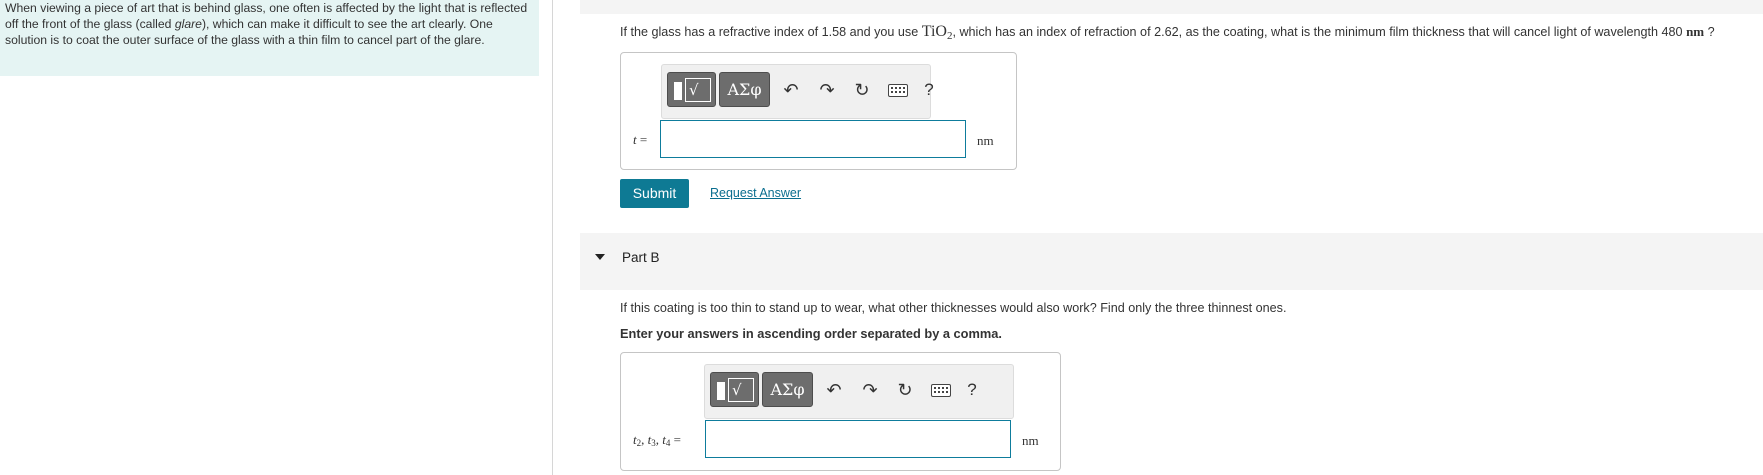 This screenshot has width=1763, height=475. I want to click on part-b-header: Part B, so click(1171, 261).